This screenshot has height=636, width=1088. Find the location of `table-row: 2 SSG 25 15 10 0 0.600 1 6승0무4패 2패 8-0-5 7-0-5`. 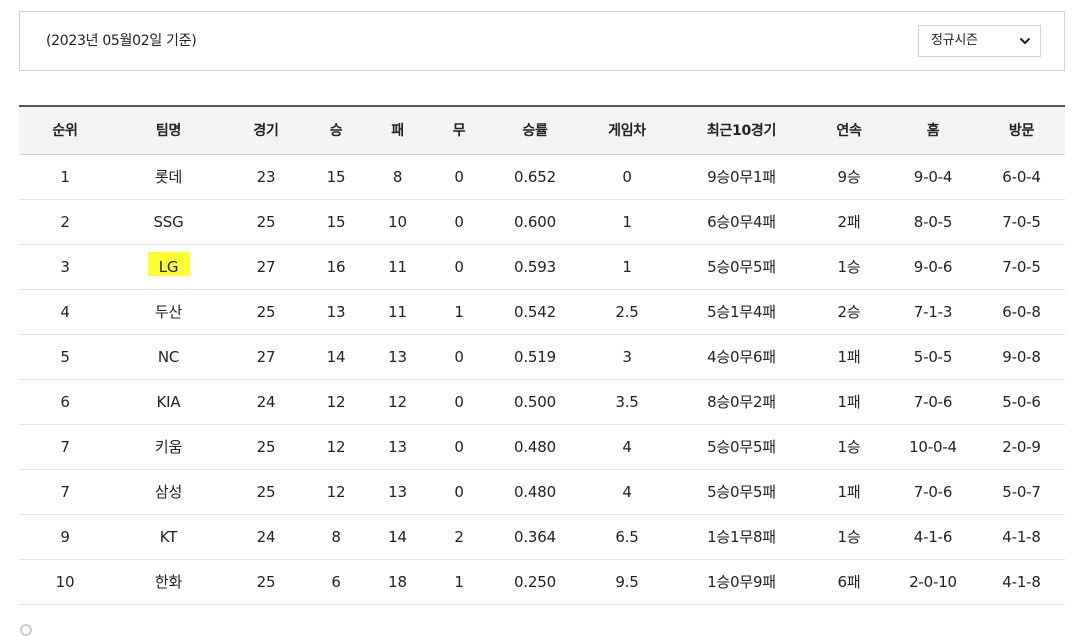

table-row: 2 SSG 25 15 10 0 0.600 1 6승0무4패 2패 8-0-5 7-0-5 is located at coordinates (542, 222).